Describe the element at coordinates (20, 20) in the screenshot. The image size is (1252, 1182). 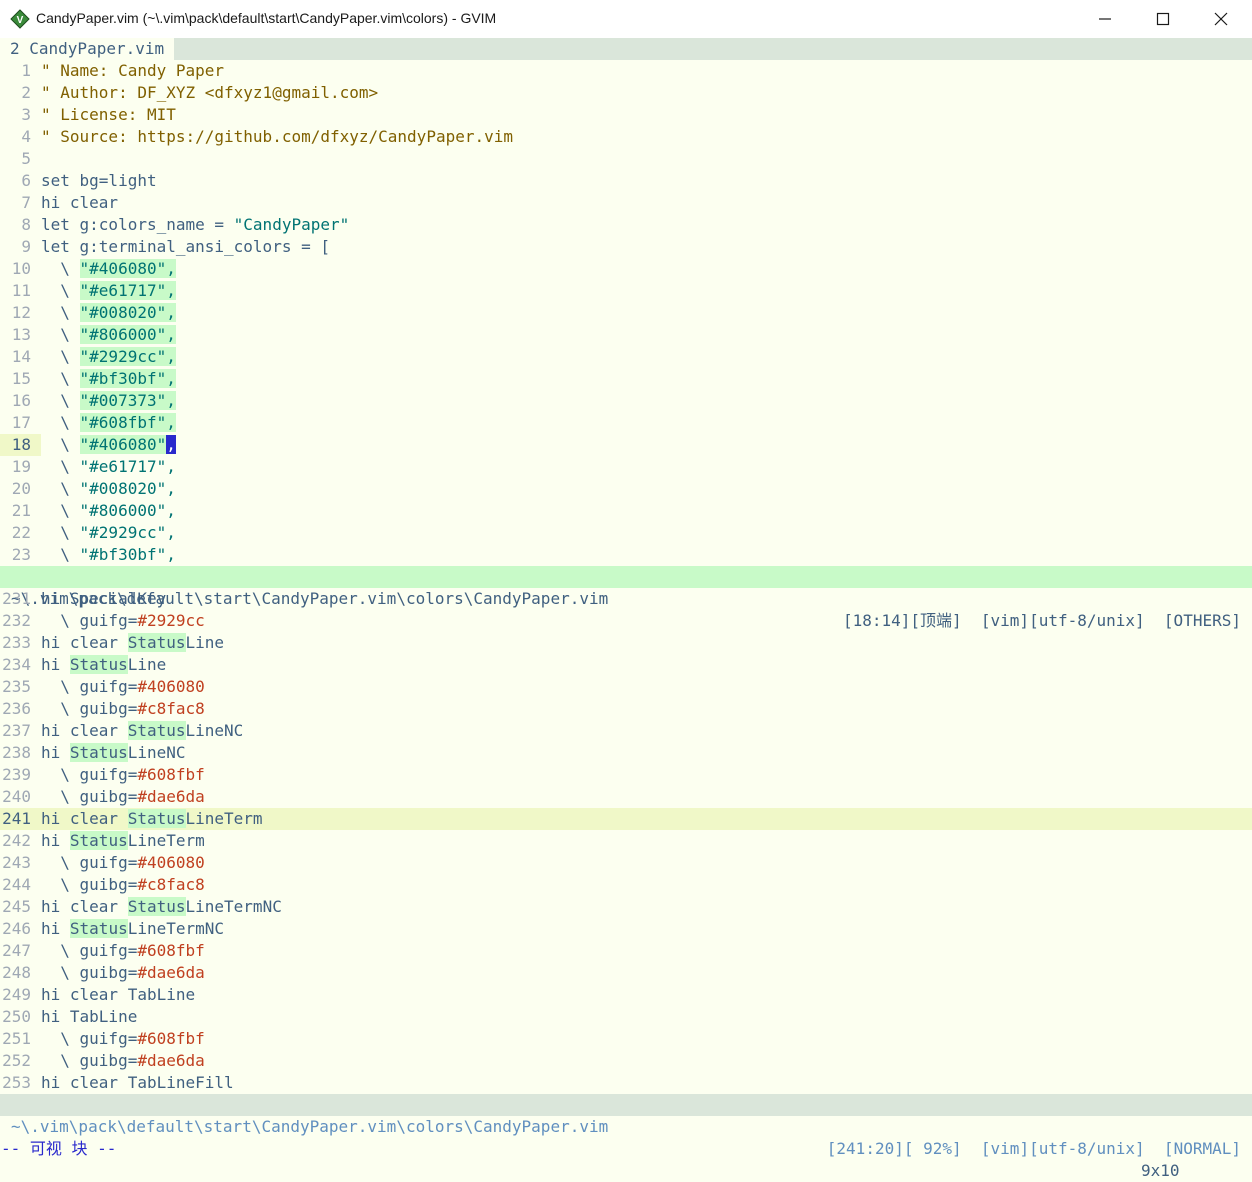
I see `svg-text: V` at that location.